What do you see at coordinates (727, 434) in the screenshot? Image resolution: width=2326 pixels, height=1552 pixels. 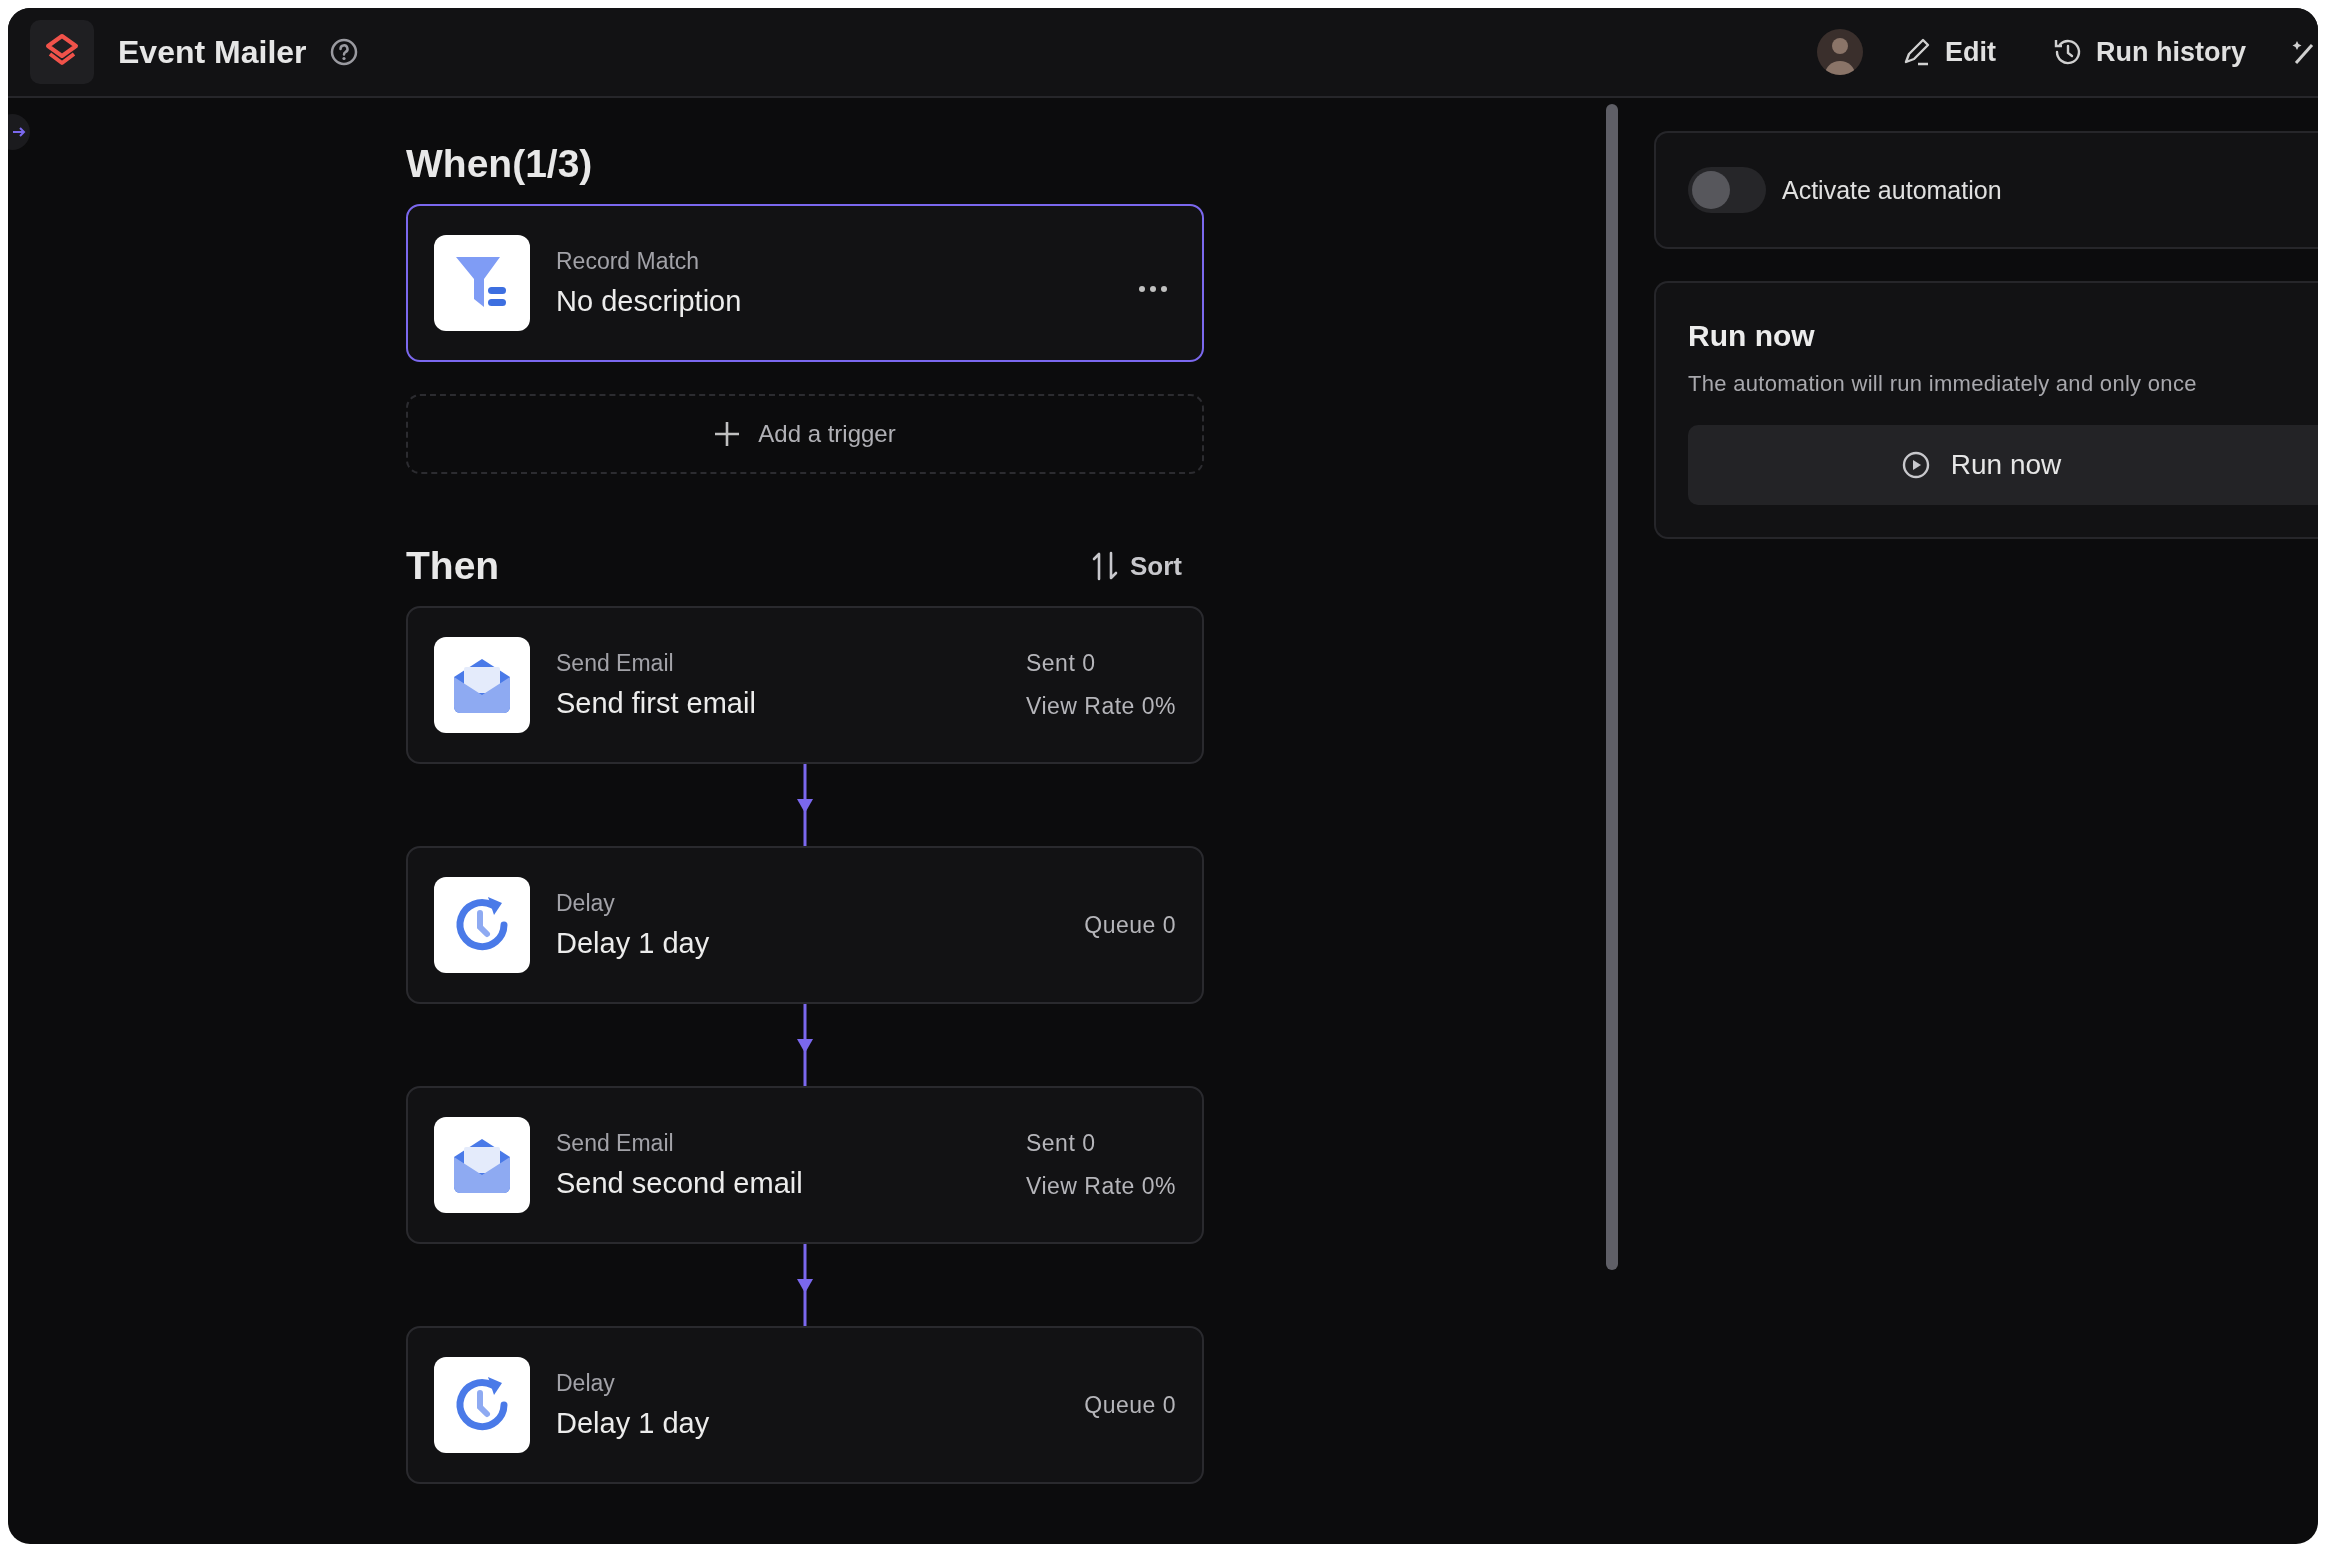 I see `plus-icon` at bounding box center [727, 434].